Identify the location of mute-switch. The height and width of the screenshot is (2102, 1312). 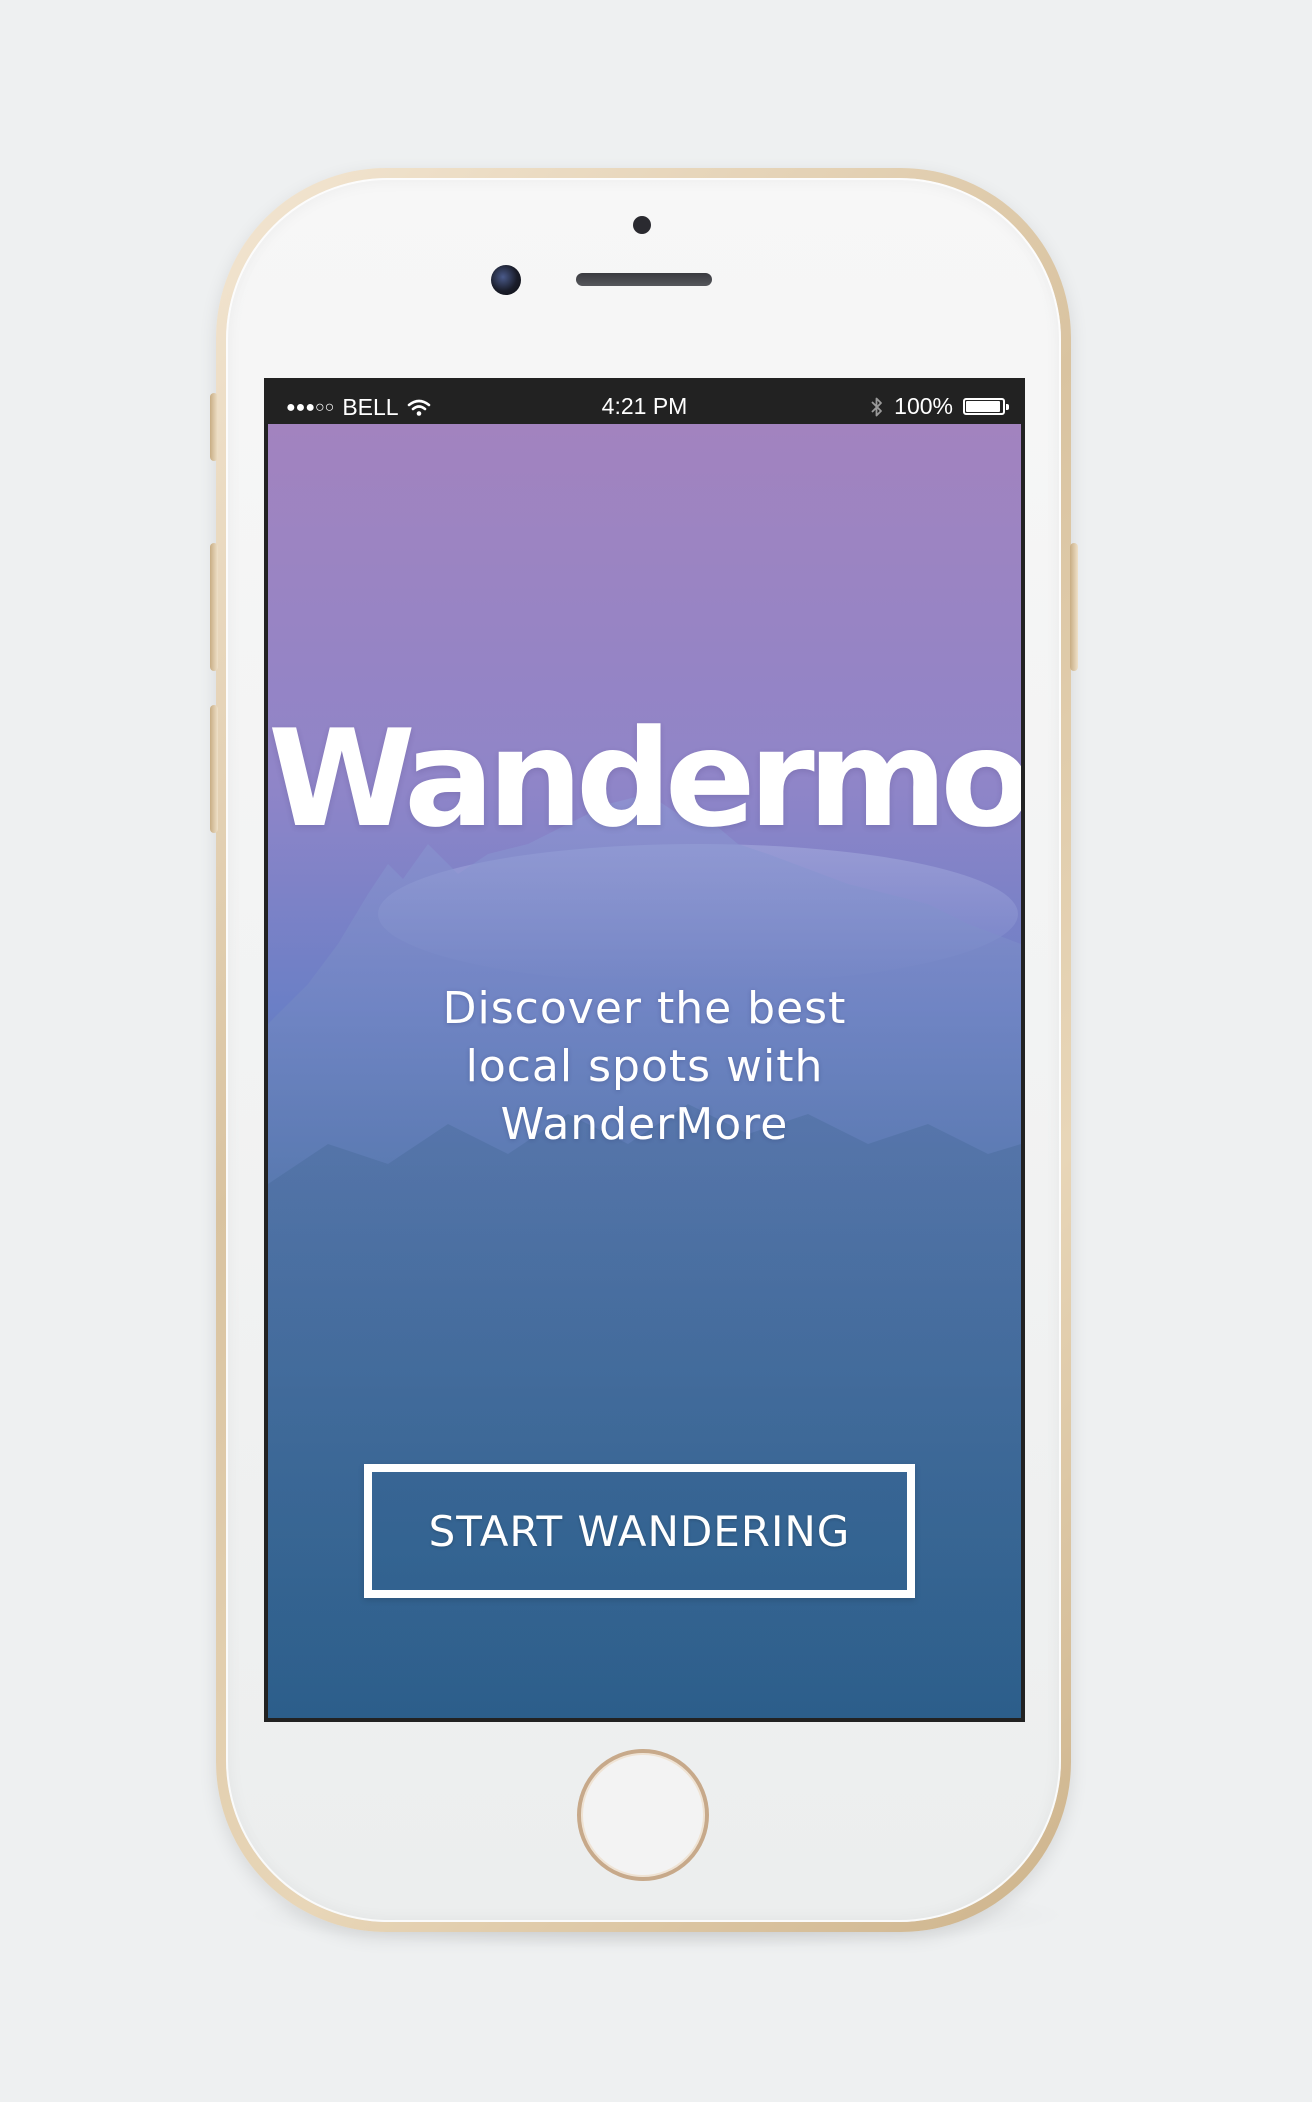
(214, 427).